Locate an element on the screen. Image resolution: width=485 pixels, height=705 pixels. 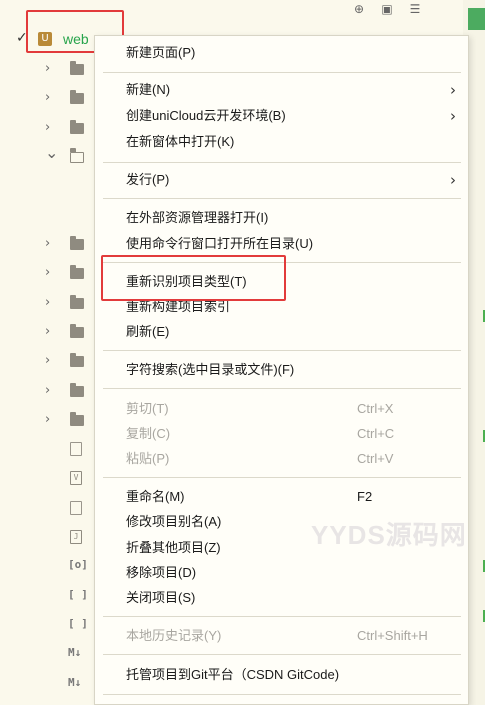
menu-item-new: 新建(N) › is located at coordinates (281, 90).